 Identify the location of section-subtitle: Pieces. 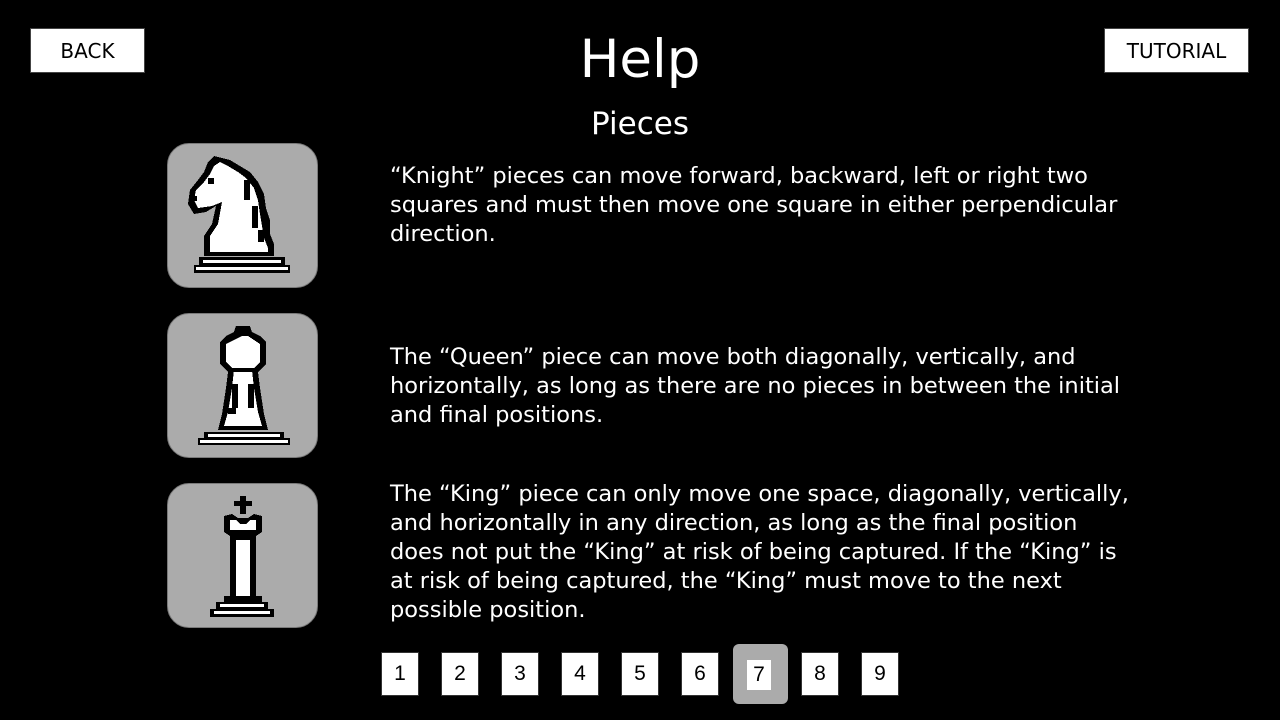
(640, 124).